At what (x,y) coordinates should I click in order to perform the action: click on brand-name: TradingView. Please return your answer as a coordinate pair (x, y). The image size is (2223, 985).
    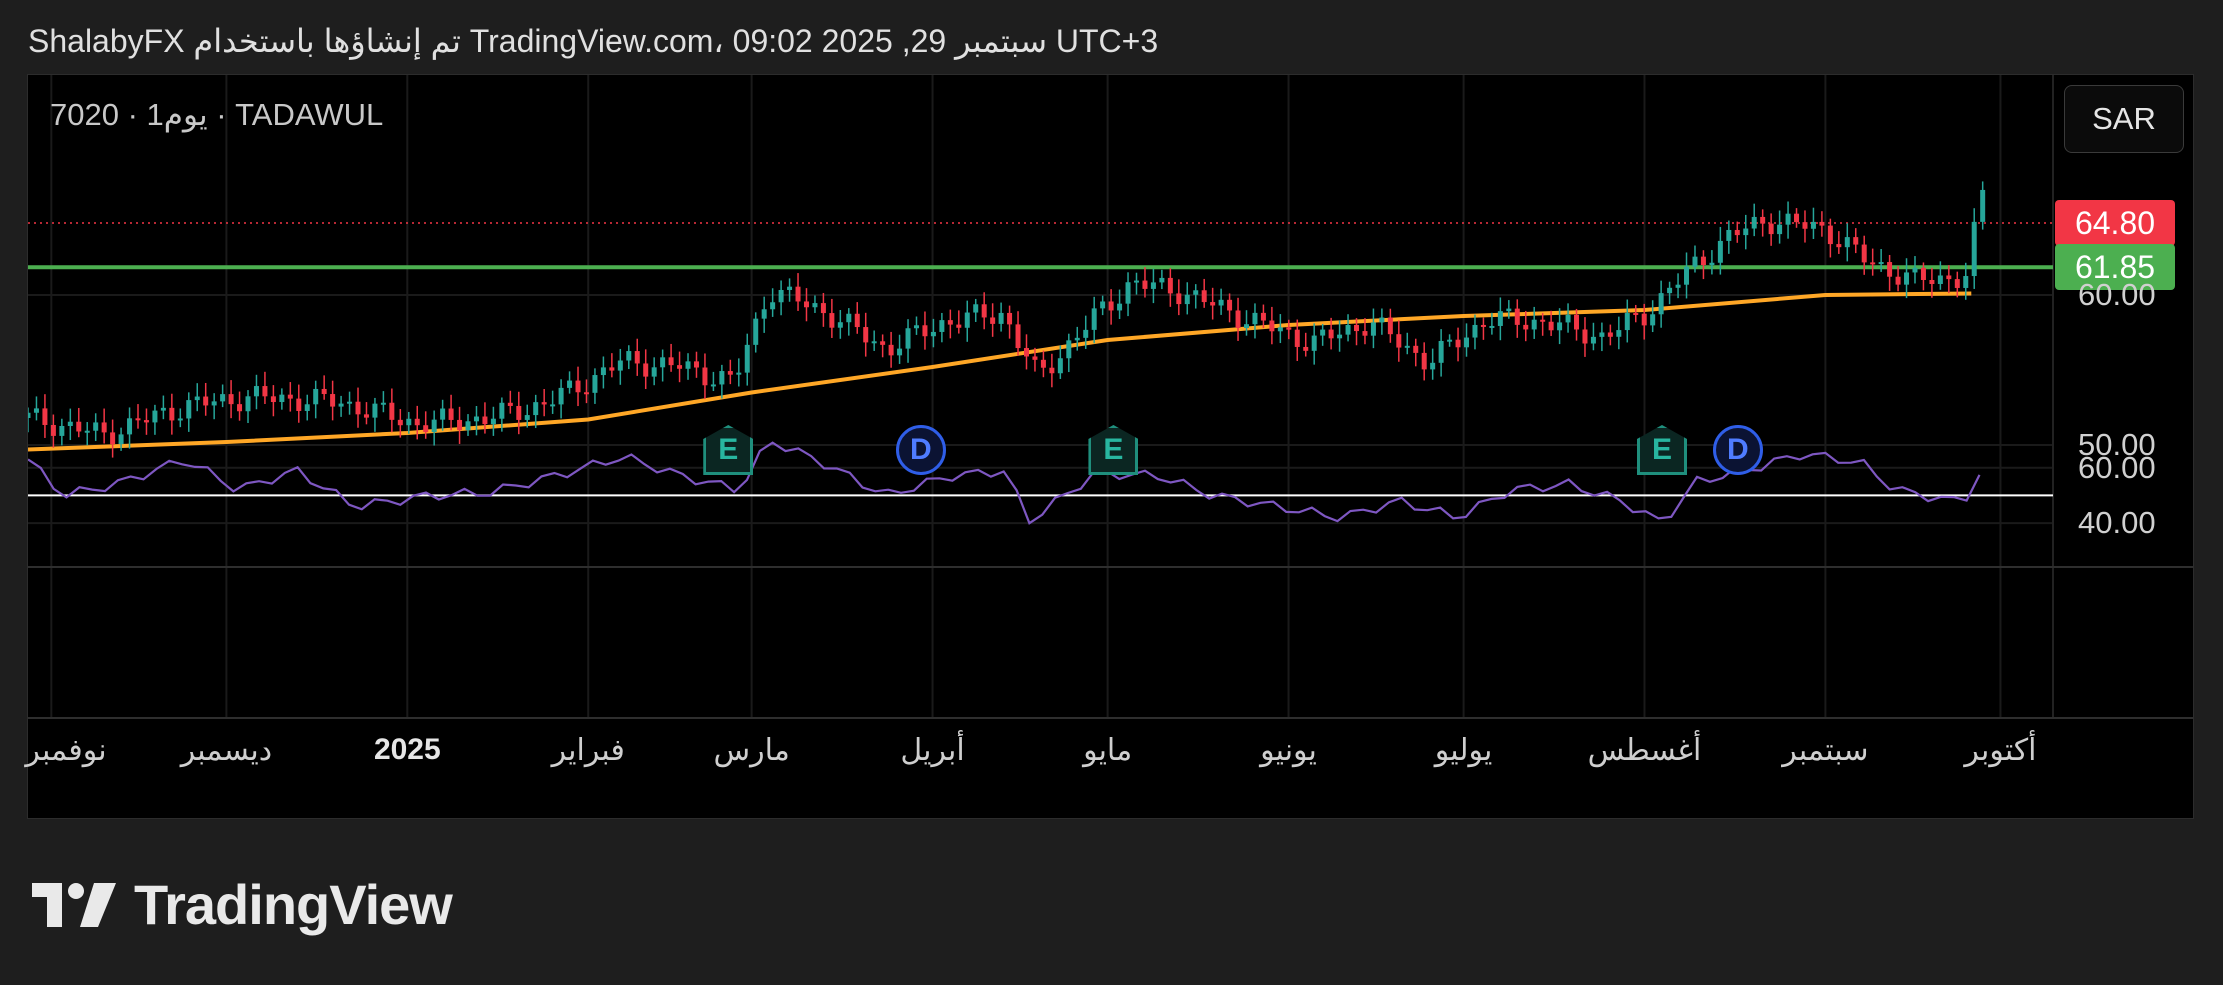
    Looking at the image, I should click on (293, 904).